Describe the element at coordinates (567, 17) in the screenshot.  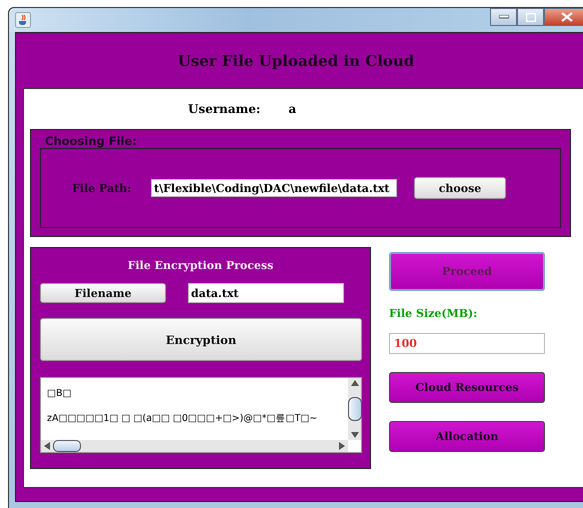
I see `close-icon` at that location.